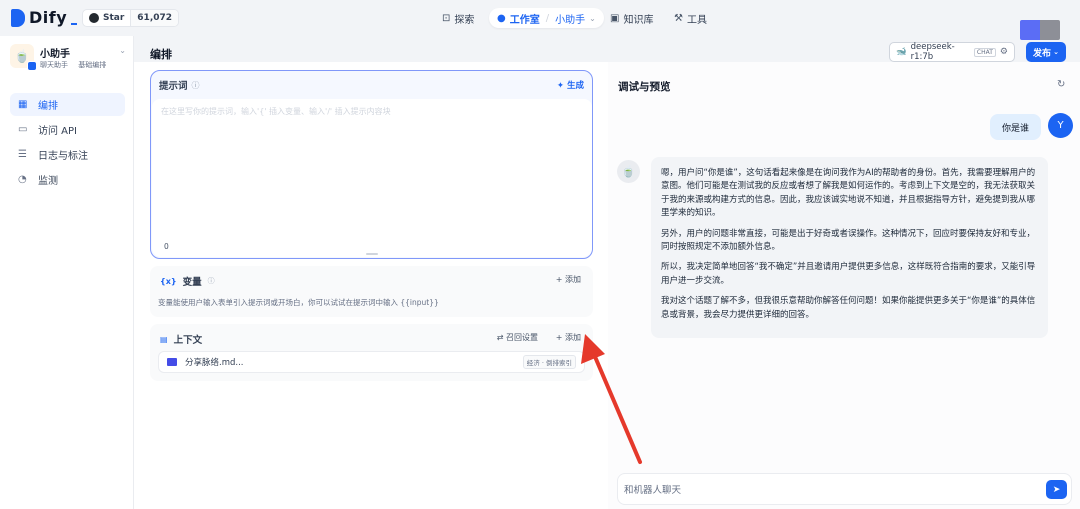 The image size is (1080, 509). I want to click on sidebar-item-api: ▭ 访问 API, so click(67, 129).